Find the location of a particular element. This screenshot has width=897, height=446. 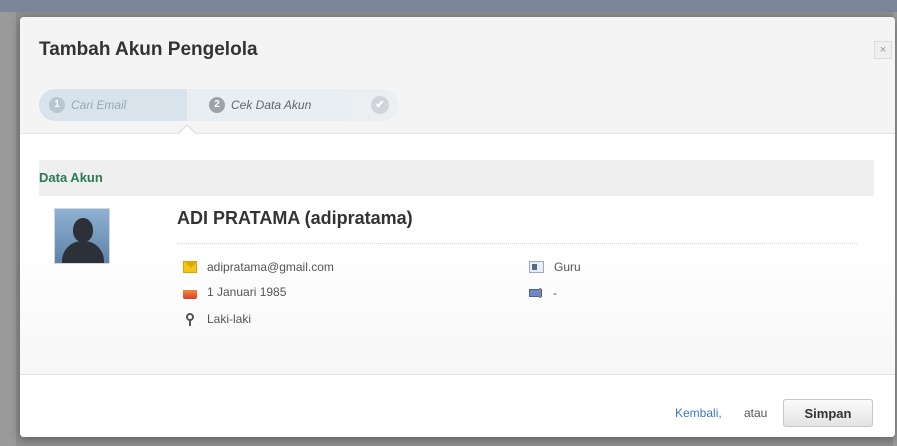

avatar is located at coordinates (82, 236).